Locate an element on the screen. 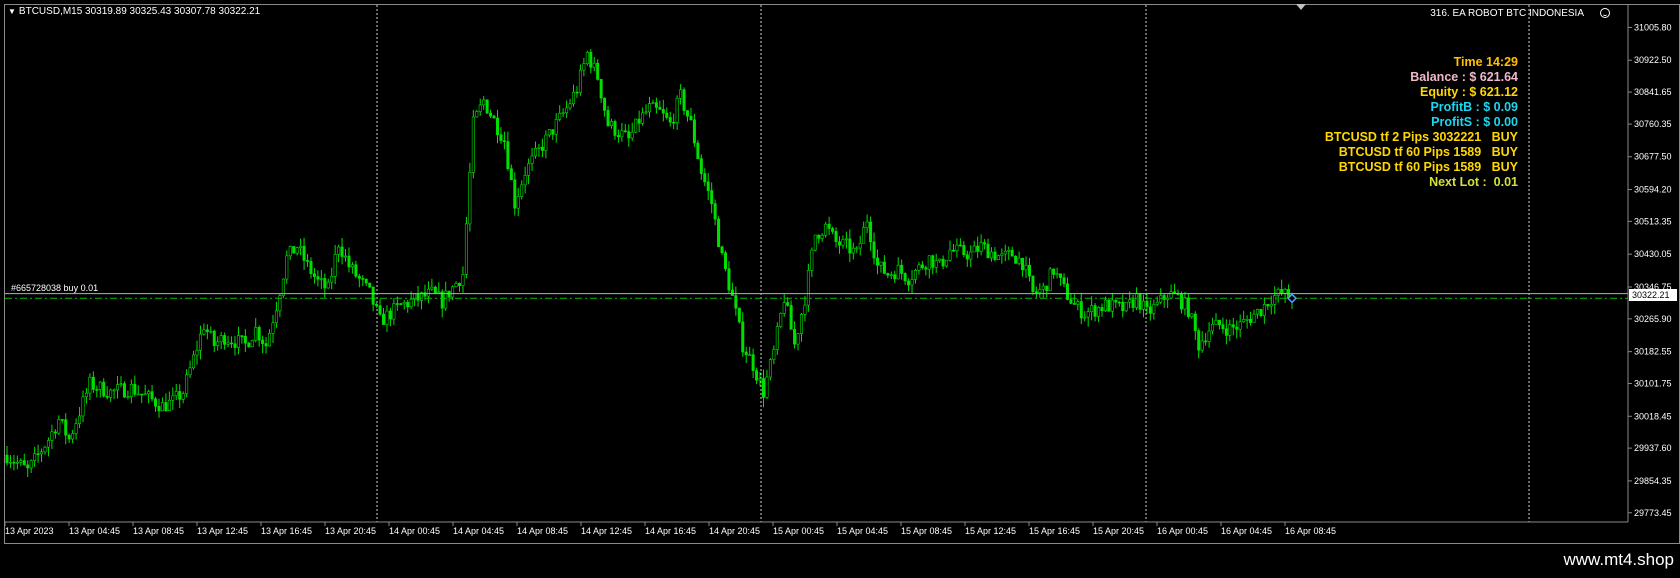 This screenshot has width=1680, height=578. info-line: Balance : $ 621.64 is located at coordinates (1464, 77).